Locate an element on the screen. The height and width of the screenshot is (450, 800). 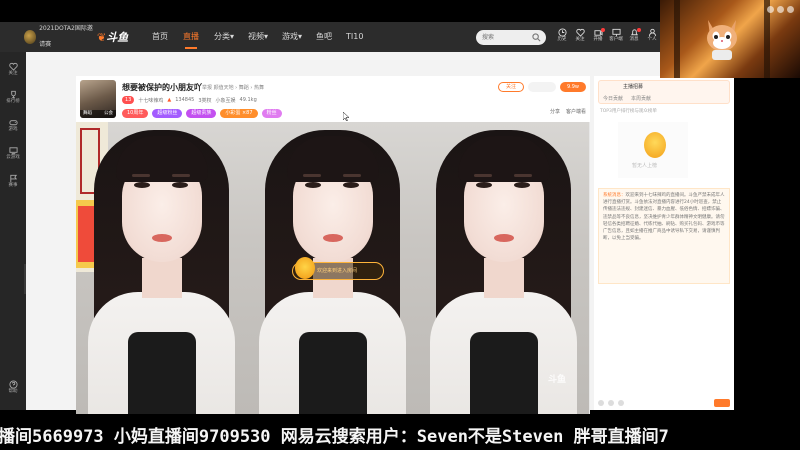
client-label: 客户端 is located at coordinates (616, 39).